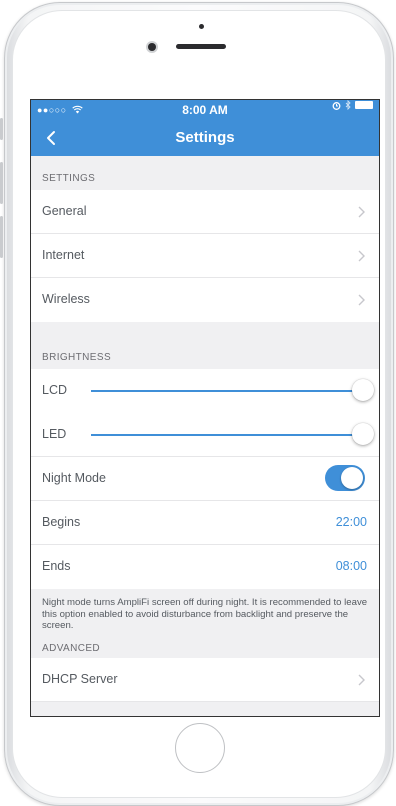 The width and height of the screenshot is (396, 806). Describe the element at coordinates (351, 522) in the screenshot. I see `begins-time: 22:00` at that location.